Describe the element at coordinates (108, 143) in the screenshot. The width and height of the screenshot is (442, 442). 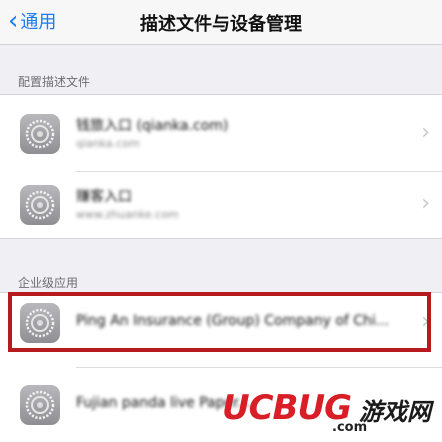
I see `profile-subtitle: qianka.com` at that location.